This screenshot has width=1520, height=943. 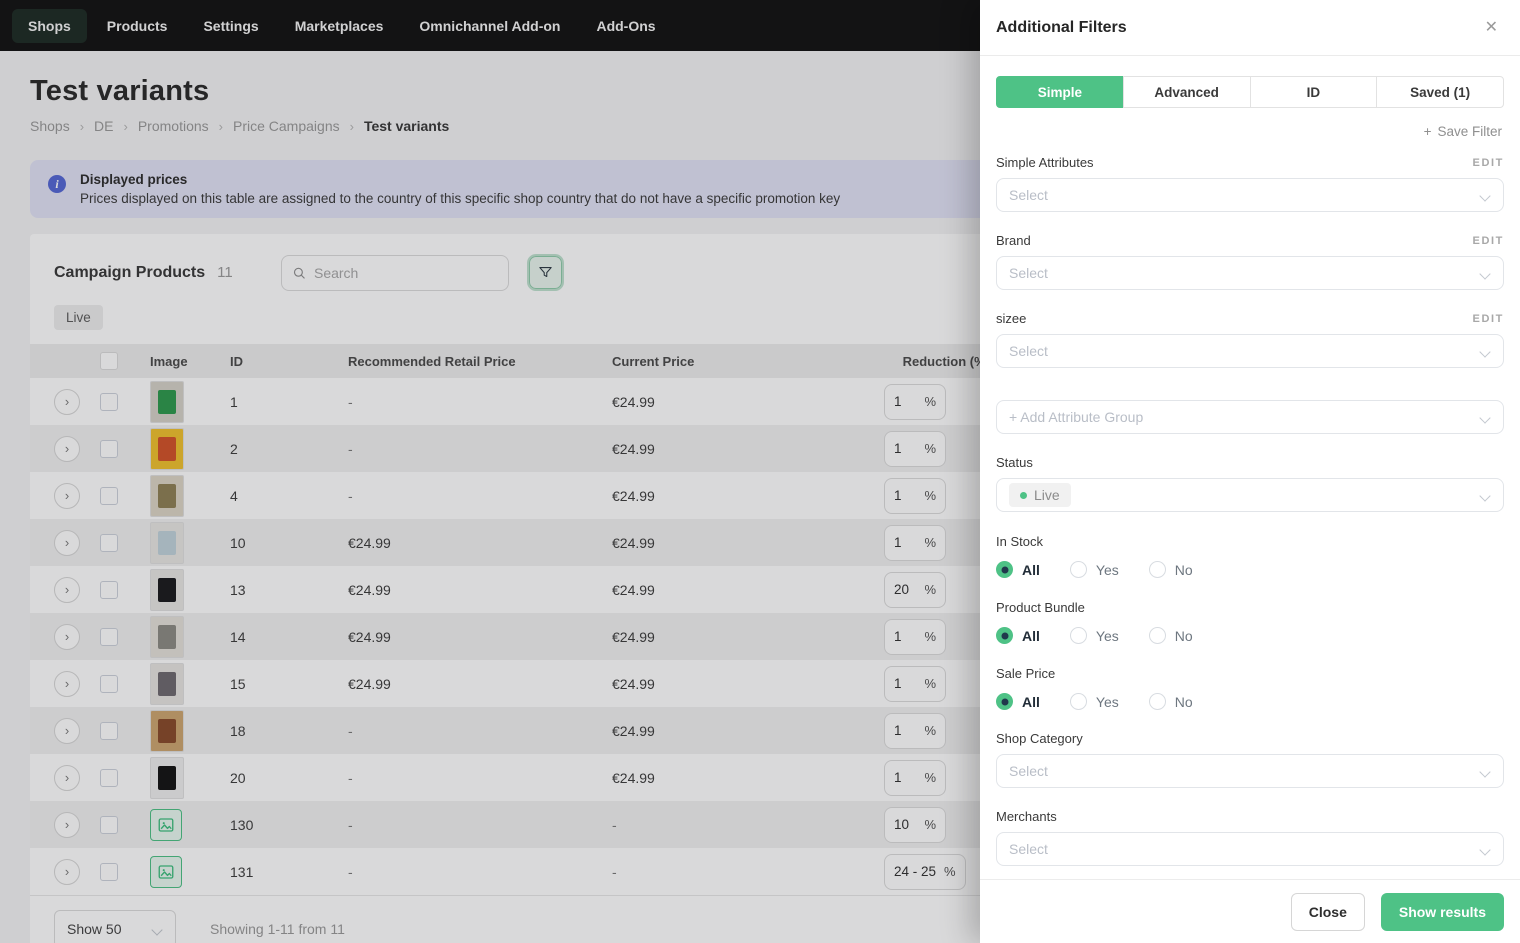 What do you see at coordinates (1250, 195) in the screenshot?
I see `simple-attributes-select: Select` at bounding box center [1250, 195].